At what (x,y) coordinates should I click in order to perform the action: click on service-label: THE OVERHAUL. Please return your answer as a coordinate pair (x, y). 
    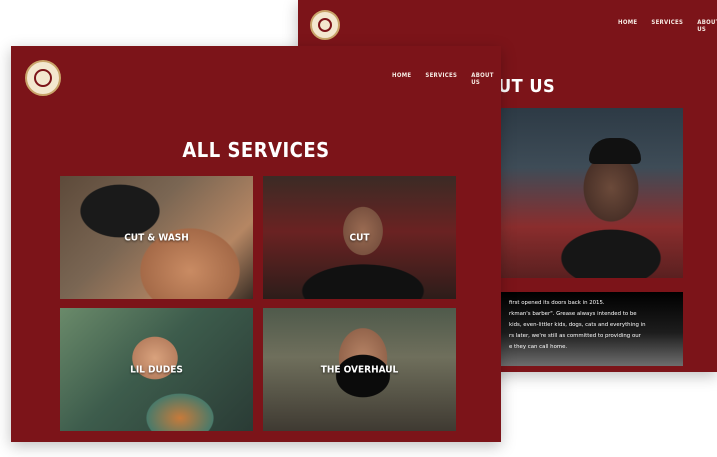
    Looking at the image, I should click on (359, 369).